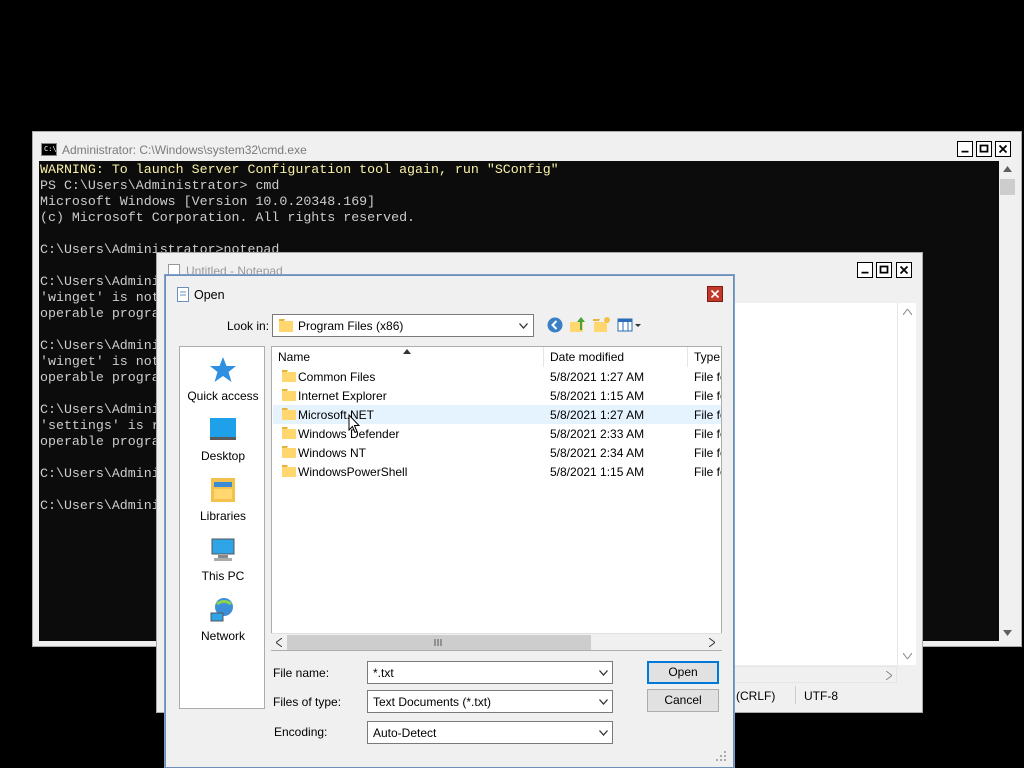  Describe the element at coordinates (403, 325) in the screenshot. I see `look-in-dropdown: Program Files (x86)` at that location.